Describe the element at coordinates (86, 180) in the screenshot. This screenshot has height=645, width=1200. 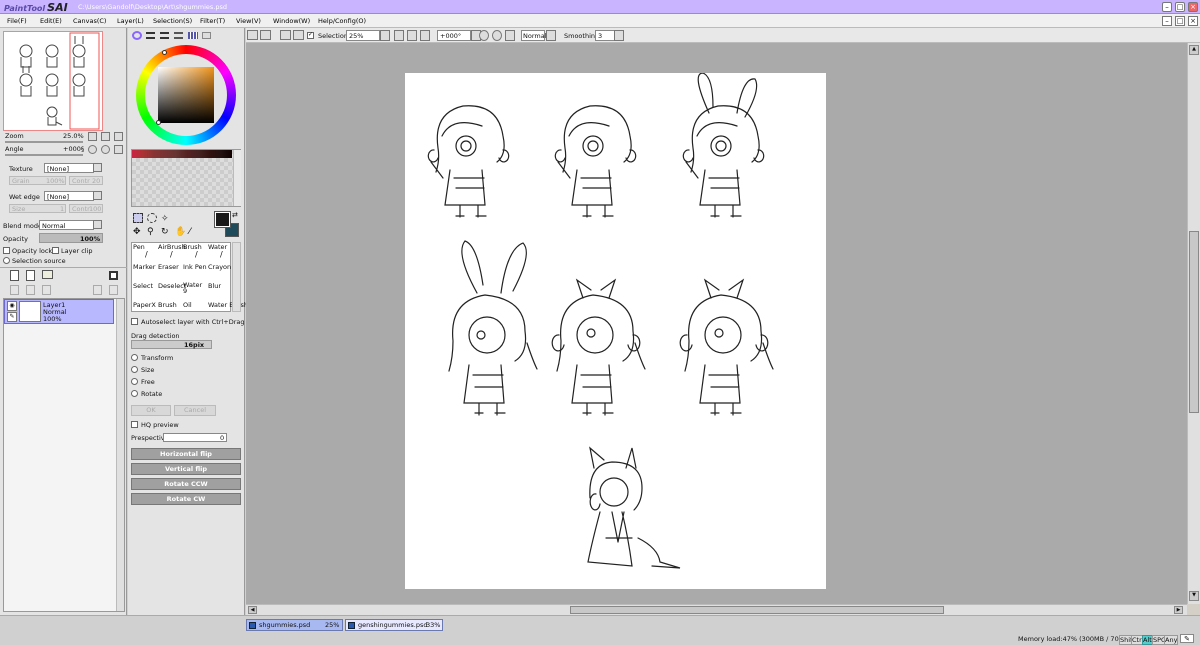
I see `contrast-slider: Contr 20` at that location.